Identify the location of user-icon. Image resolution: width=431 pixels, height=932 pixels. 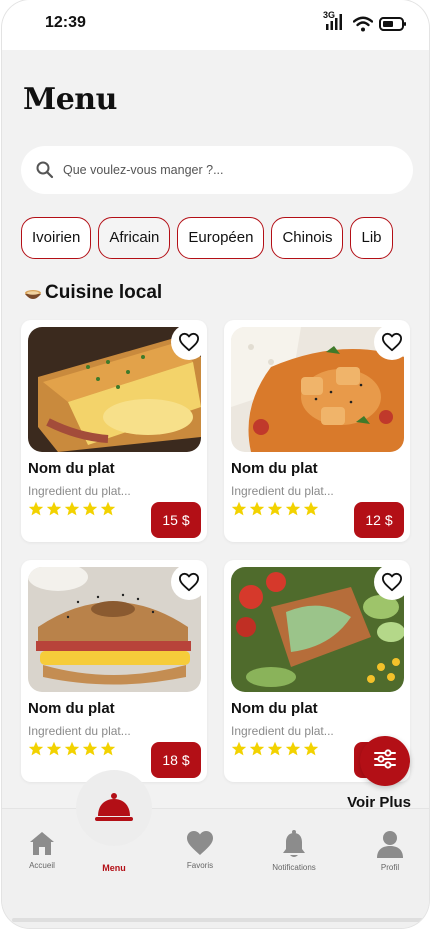
(390, 844).